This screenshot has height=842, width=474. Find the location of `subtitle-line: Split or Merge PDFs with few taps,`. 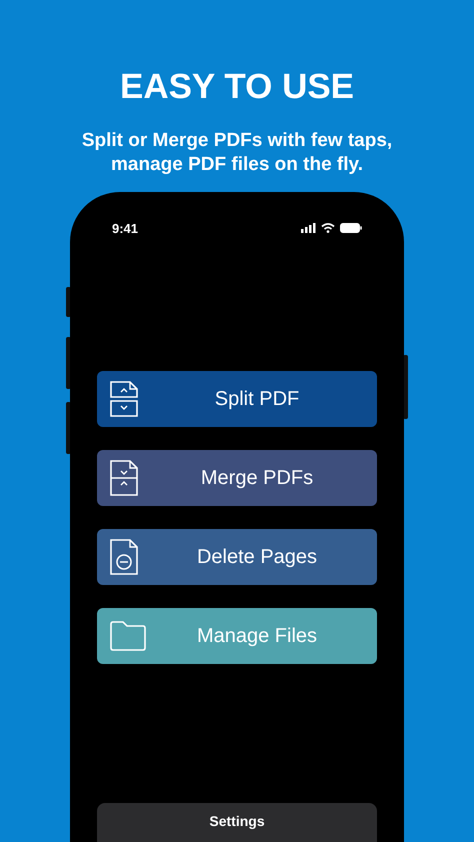

subtitle-line: Split or Merge PDFs with few taps, is located at coordinates (237, 141).